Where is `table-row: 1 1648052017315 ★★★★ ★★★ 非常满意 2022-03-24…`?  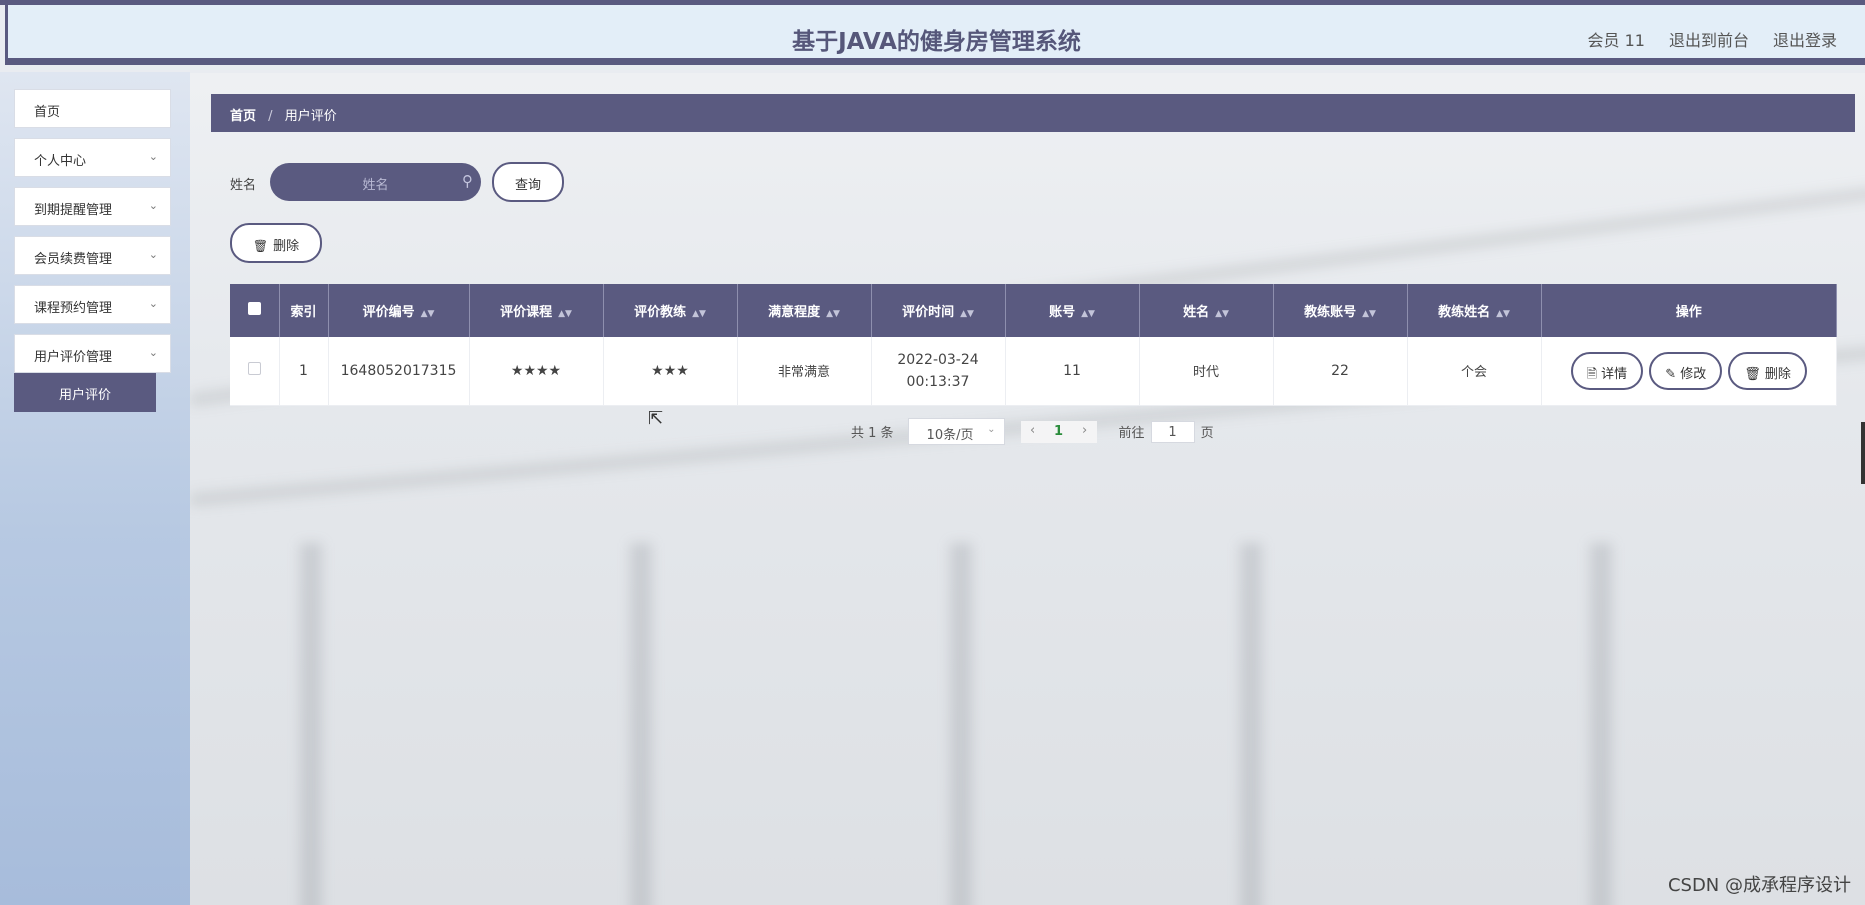 table-row: 1 1648052017315 ★★★★ ★★★ 非常满意 2022-03-24… is located at coordinates (1033, 371).